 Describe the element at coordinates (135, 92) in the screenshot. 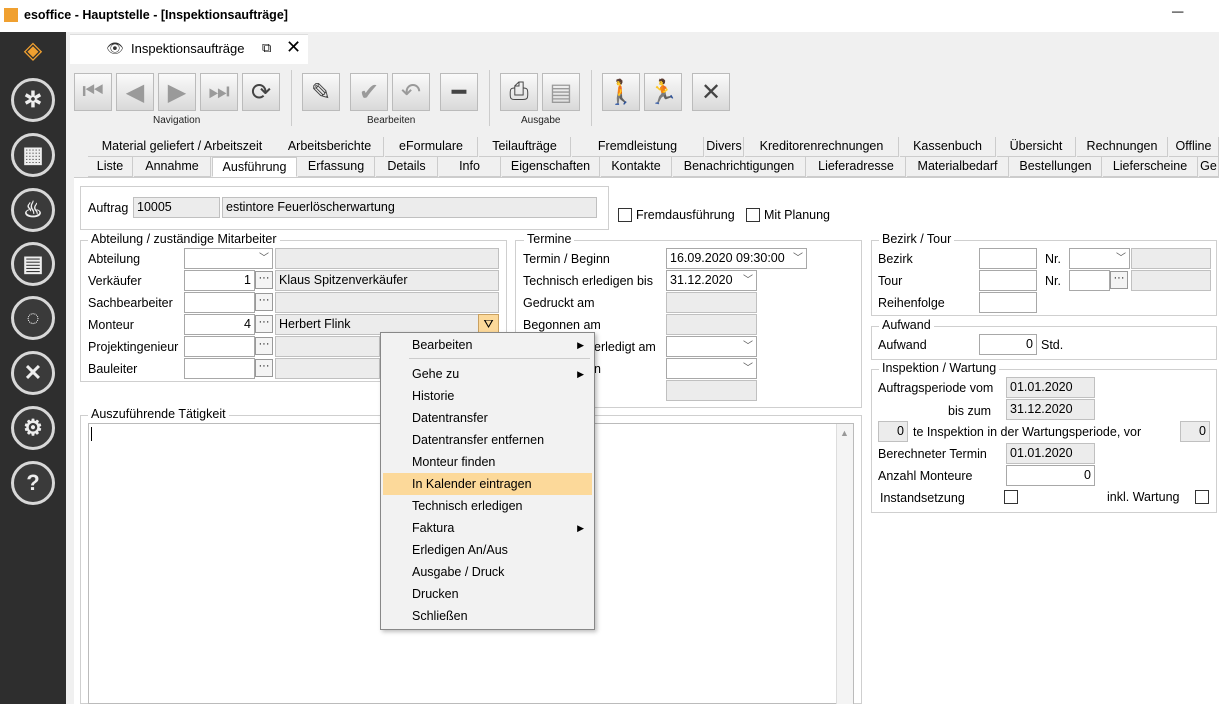

I see `previous-record-button: ◀` at that location.